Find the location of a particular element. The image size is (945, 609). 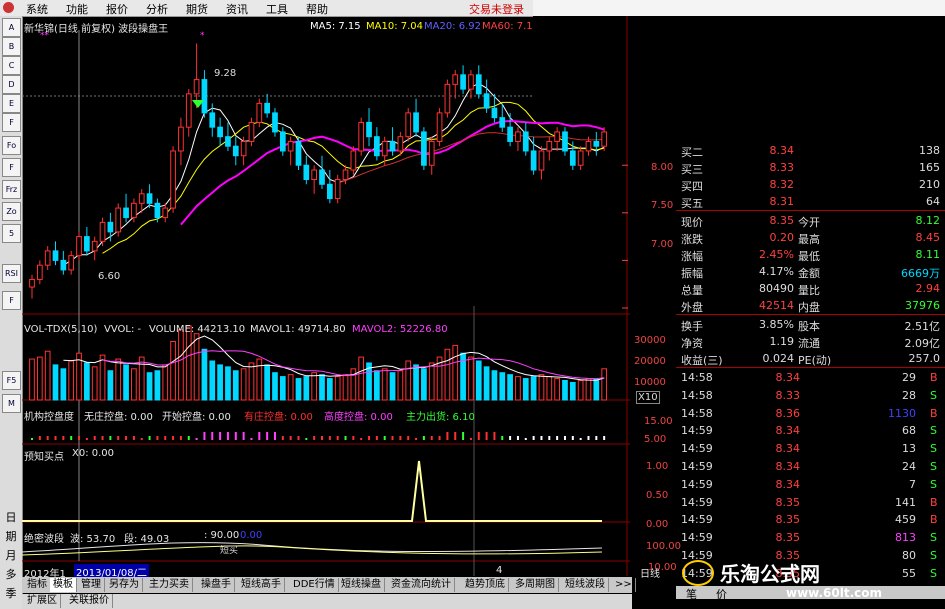

tick-time: 14:58 is located at coordinates (697, 413).